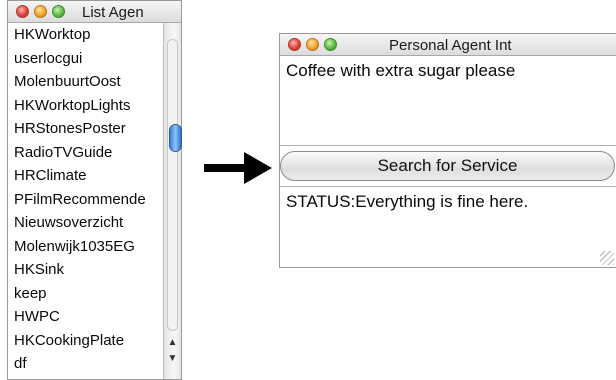 This screenshot has height=380, width=616. I want to click on agent-list-titlebar: List Agen, so click(94, 12).